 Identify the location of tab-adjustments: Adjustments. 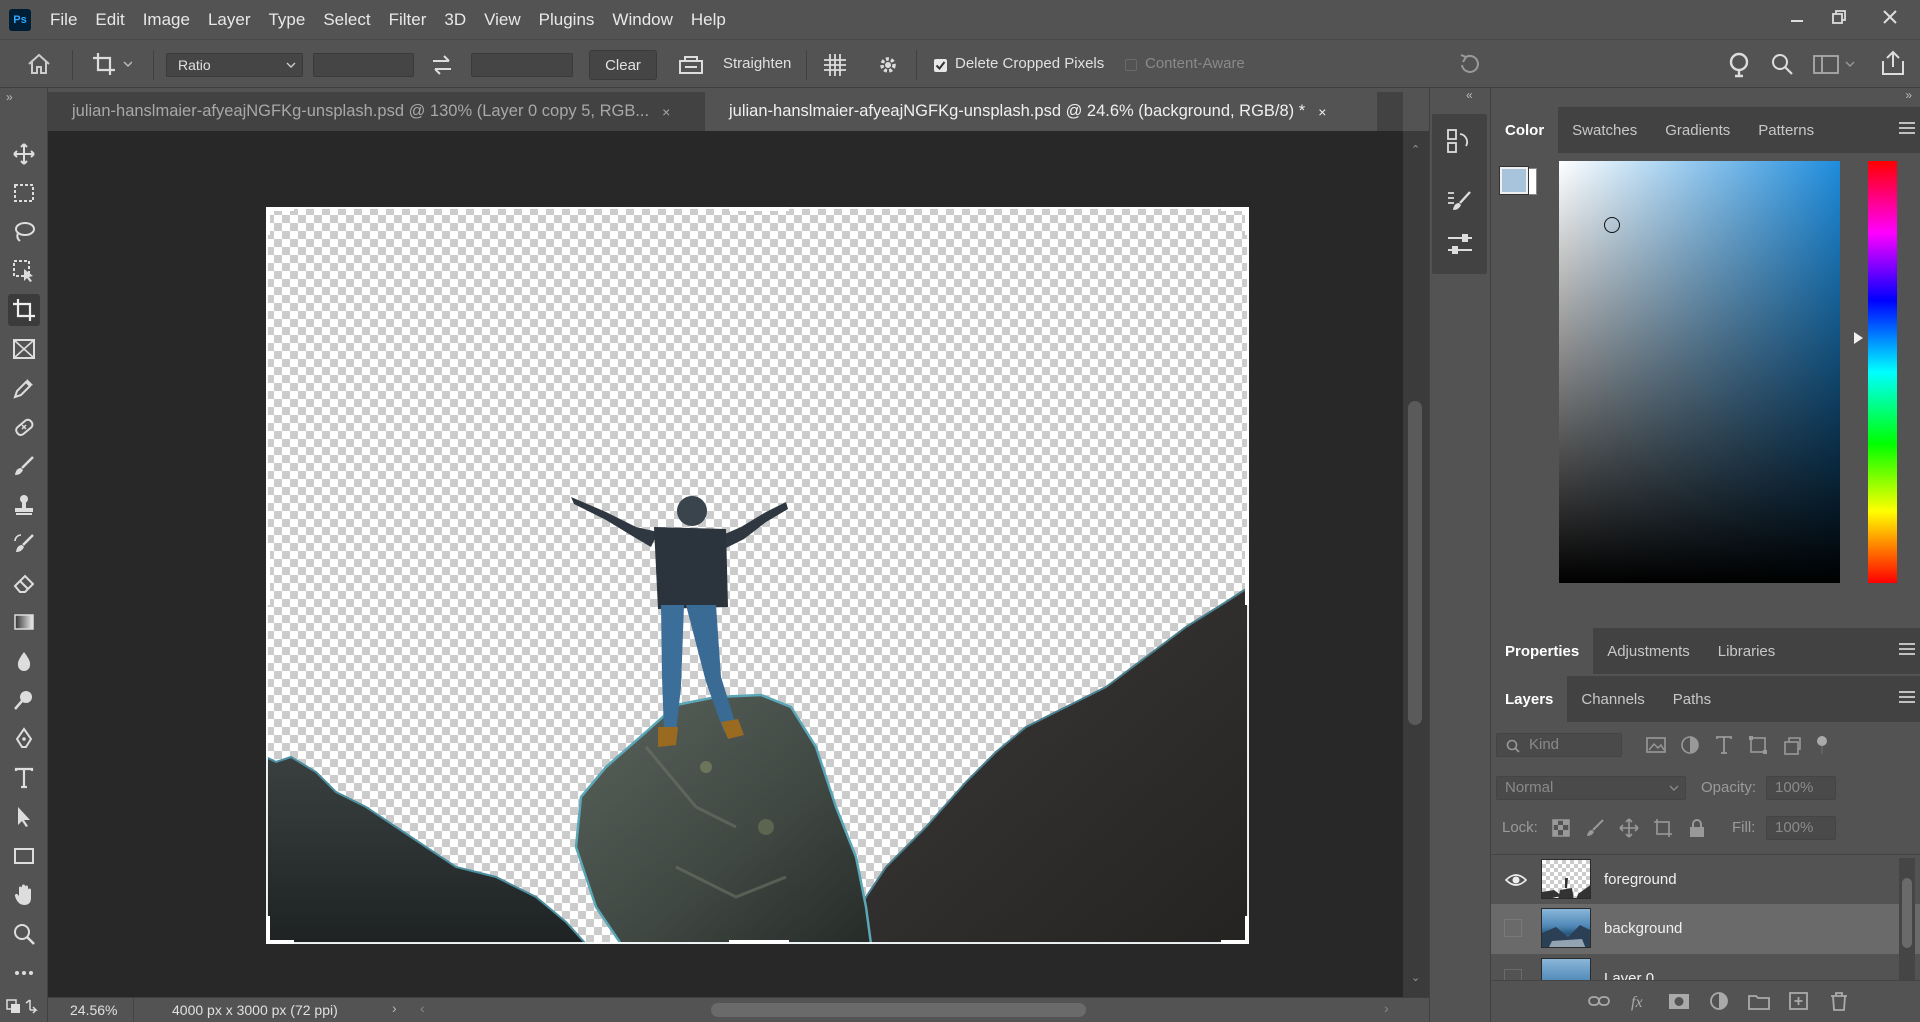
(1648, 651).